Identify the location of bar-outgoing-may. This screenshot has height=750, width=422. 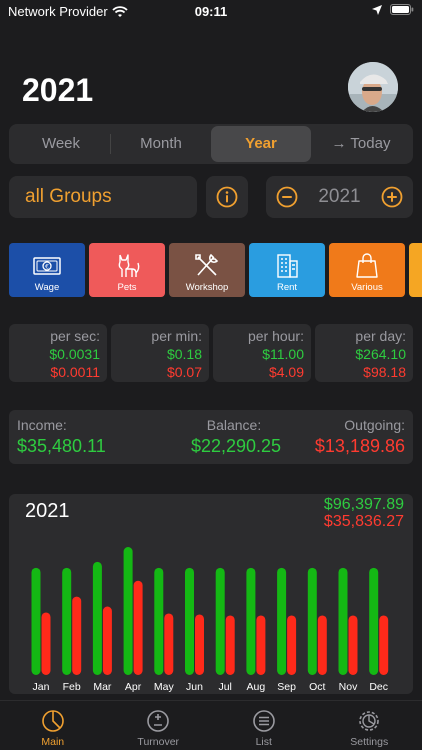
(169, 644).